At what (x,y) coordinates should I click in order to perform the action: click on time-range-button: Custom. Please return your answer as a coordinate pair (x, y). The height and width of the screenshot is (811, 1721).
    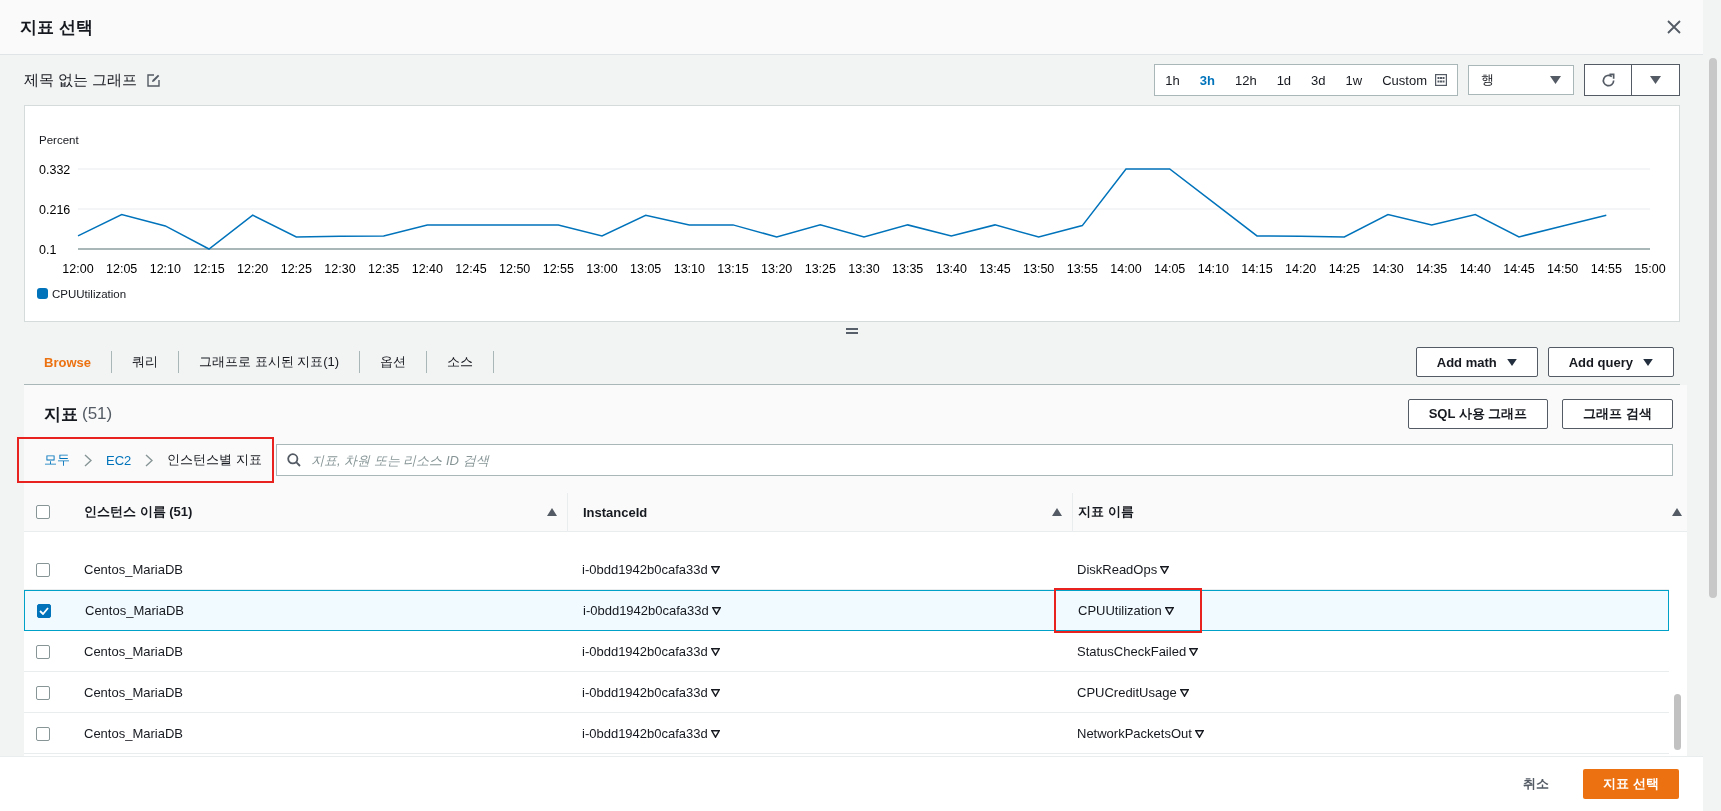
    Looking at the image, I should click on (1414, 80).